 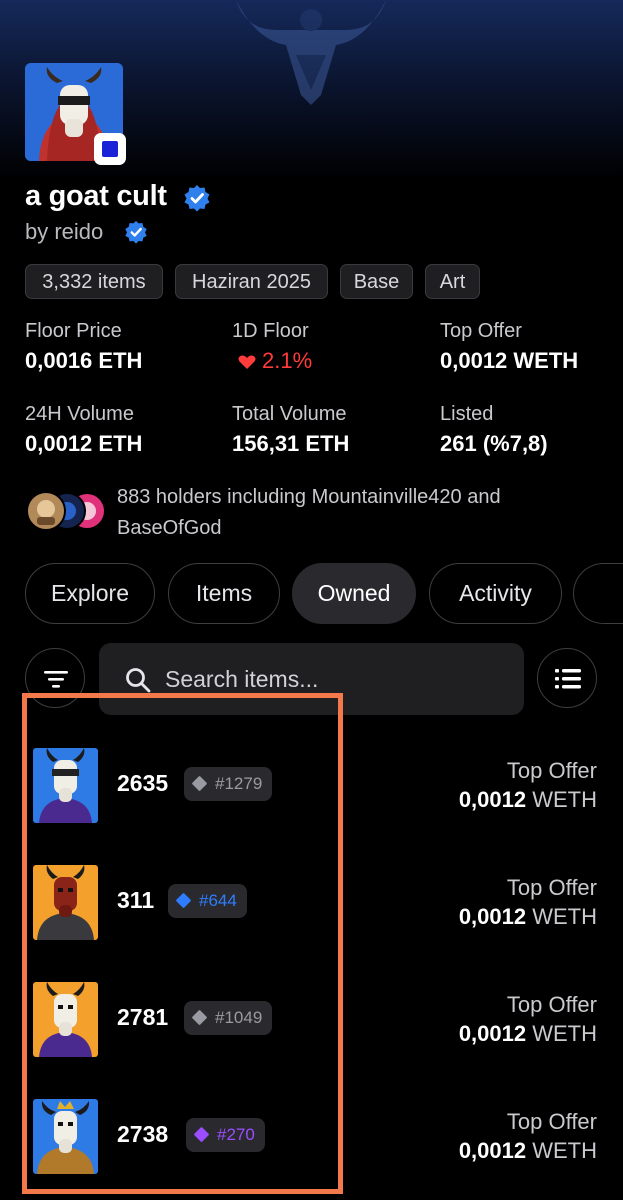 What do you see at coordinates (247, 362) in the screenshot?
I see `heart-down-icon` at bounding box center [247, 362].